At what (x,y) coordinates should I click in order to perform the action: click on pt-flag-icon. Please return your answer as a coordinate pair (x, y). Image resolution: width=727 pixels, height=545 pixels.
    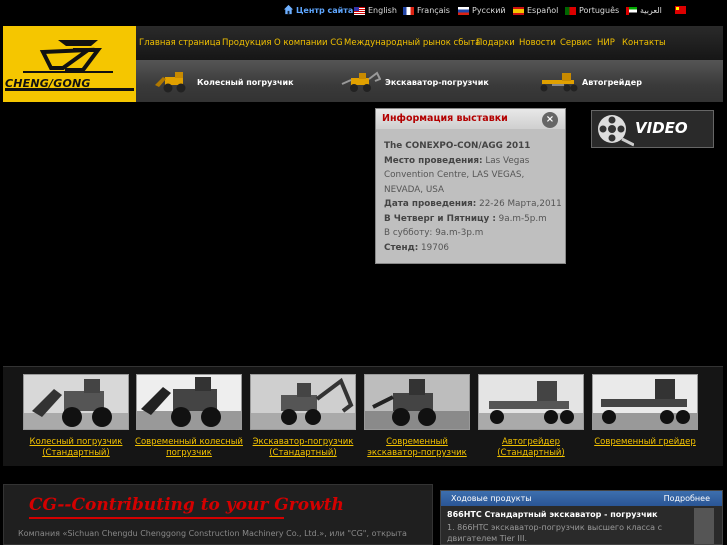
    Looking at the image, I should click on (570, 10).